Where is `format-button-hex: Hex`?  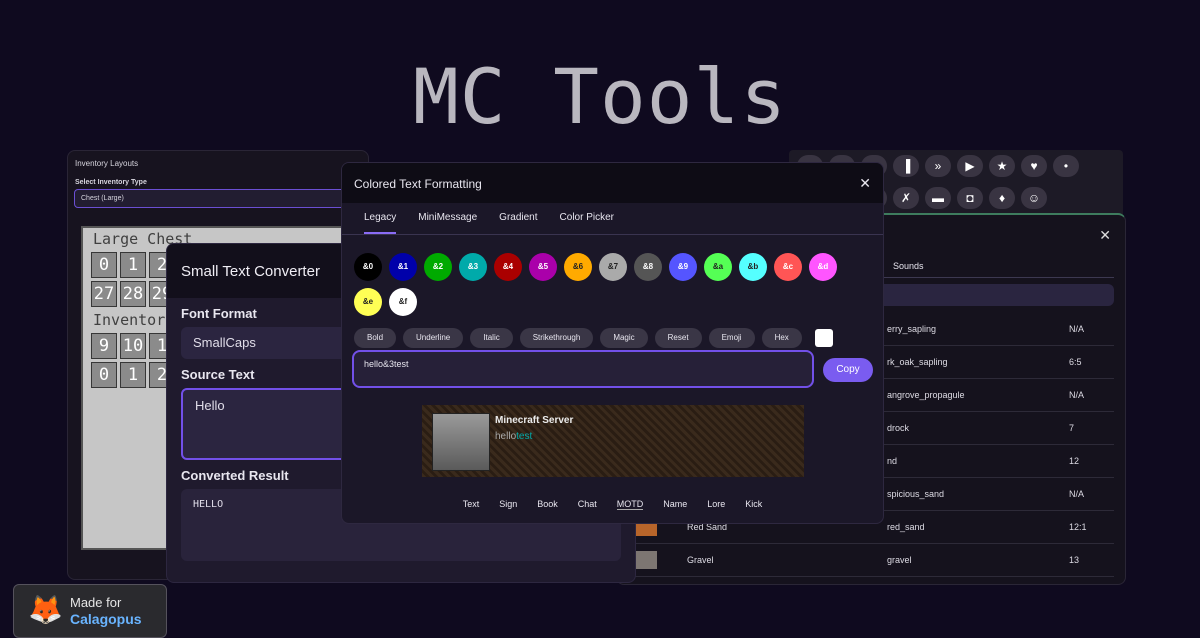 format-button-hex: Hex is located at coordinates (781, 338).